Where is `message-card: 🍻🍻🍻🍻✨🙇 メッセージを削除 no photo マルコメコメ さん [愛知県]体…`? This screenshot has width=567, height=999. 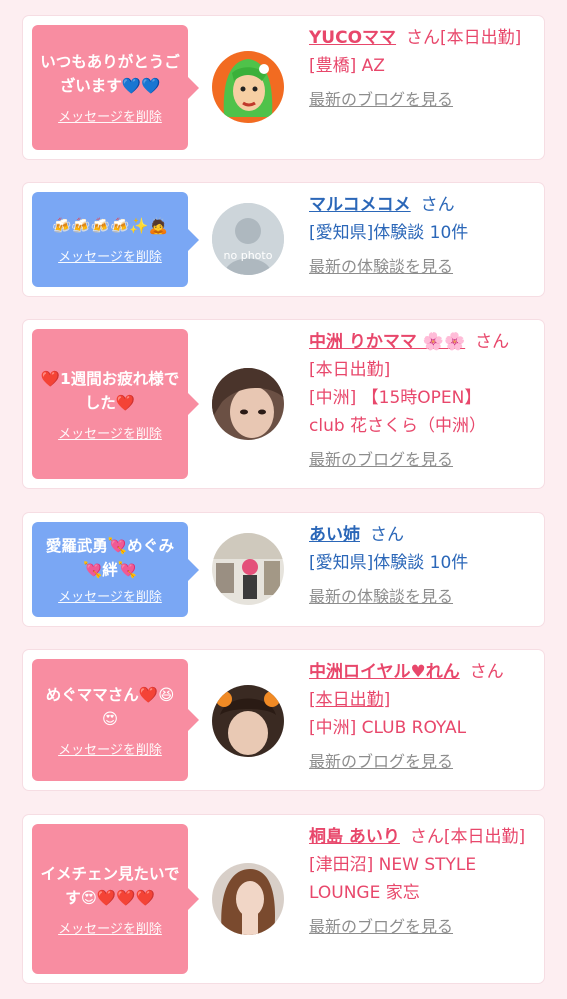 message-card: 🍻🍻🍻🍻✨🙇 メッセージを削除 no photo マルコメコメ さん [愛知県]体… is located at coordinates (283, 239).